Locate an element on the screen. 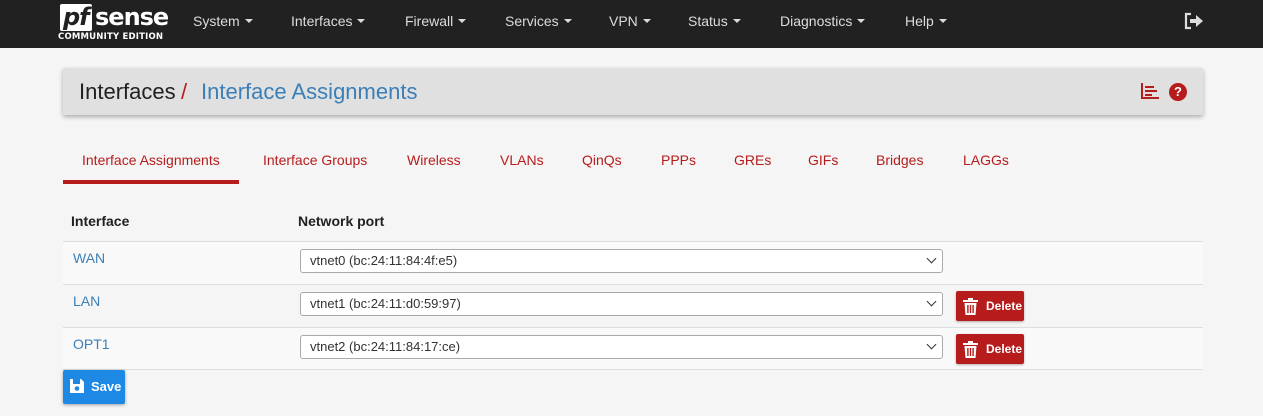  sign-out-icon is located at coordinates (1194, 21).